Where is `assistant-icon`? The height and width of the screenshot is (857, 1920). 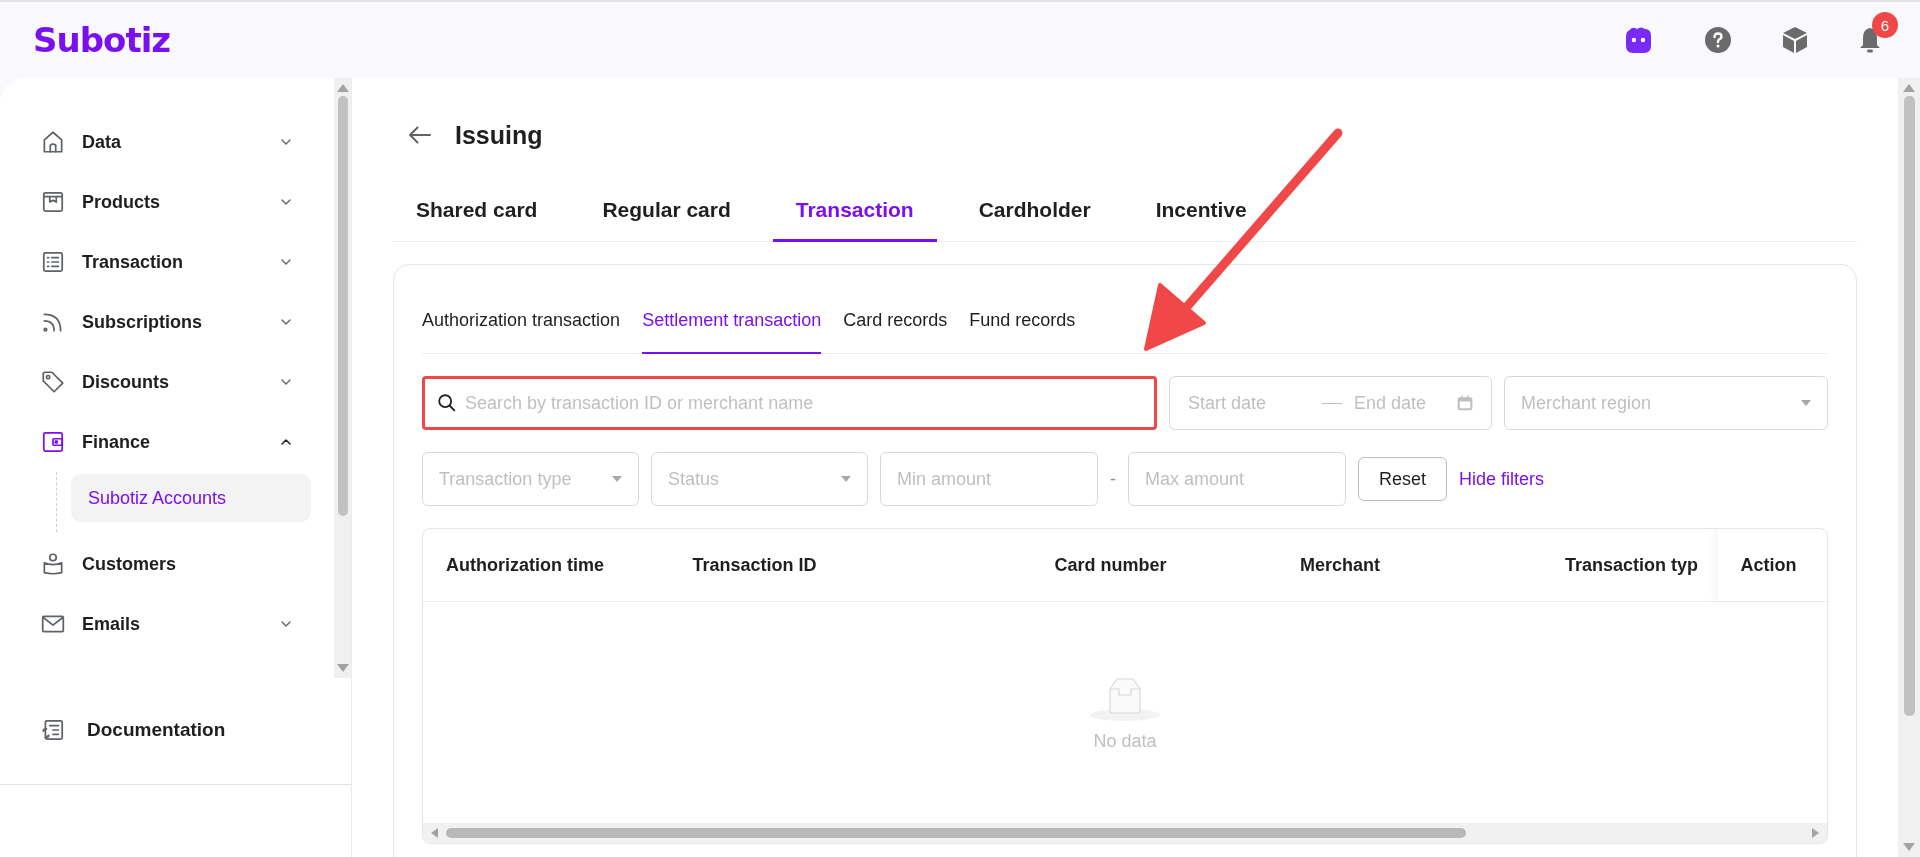 assistant-icon is located at coordinates (1639, 40).